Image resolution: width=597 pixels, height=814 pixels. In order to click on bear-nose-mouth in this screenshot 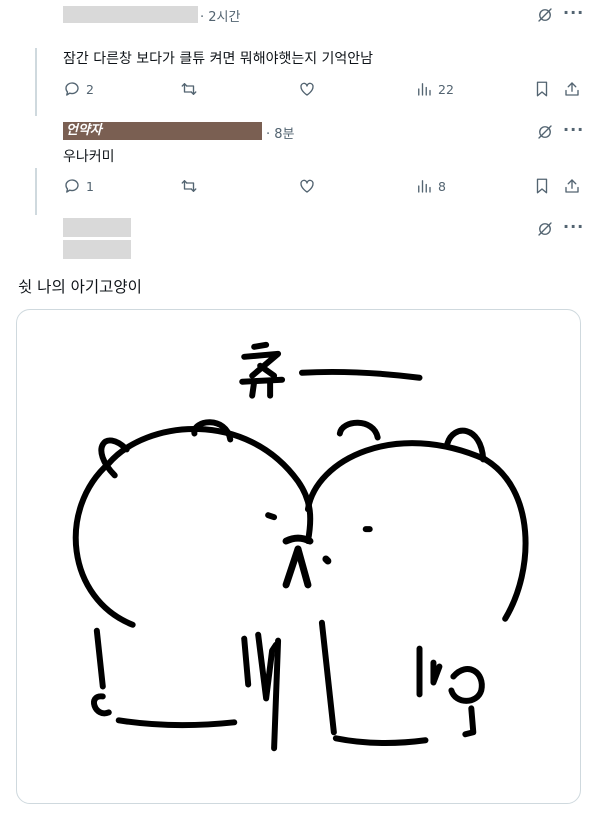, I will do `click(307, 561)`.